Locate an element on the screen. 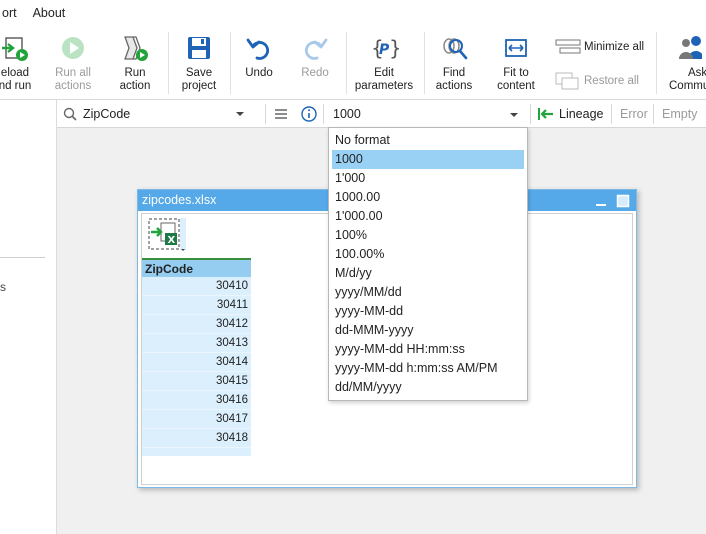 The height and width of the screenshot is (534, 706). find-icon is located at coordinates (454, 48).